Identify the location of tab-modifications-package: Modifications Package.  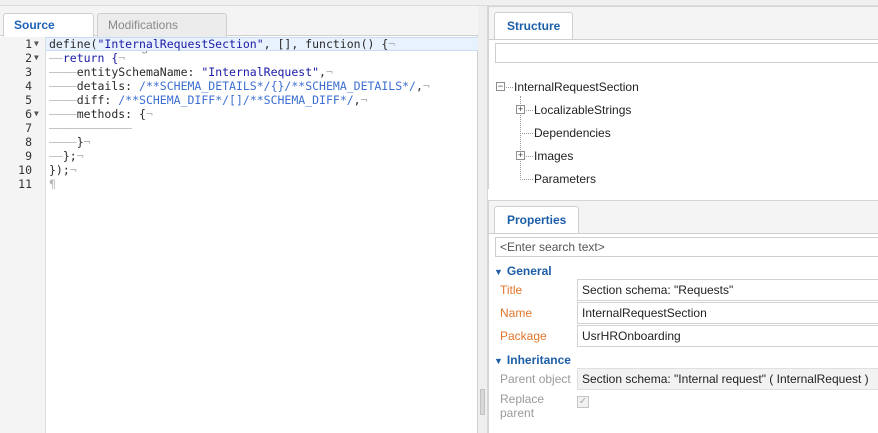
(162, 33).